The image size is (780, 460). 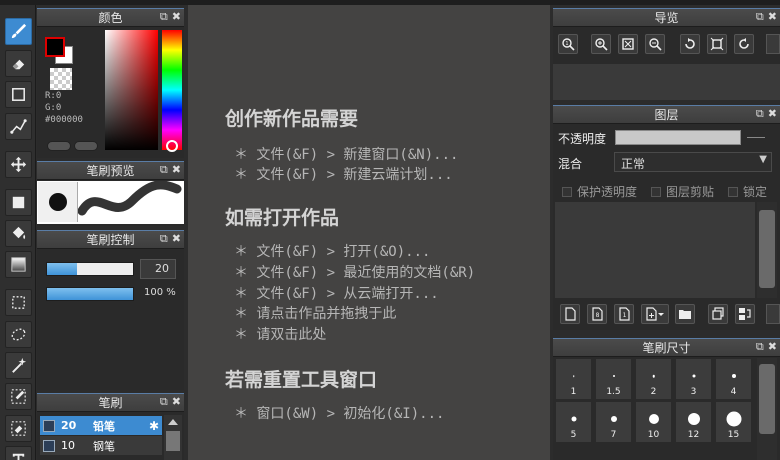 I want to click on brush-size-cell: 3, so click(x=693, y=379).